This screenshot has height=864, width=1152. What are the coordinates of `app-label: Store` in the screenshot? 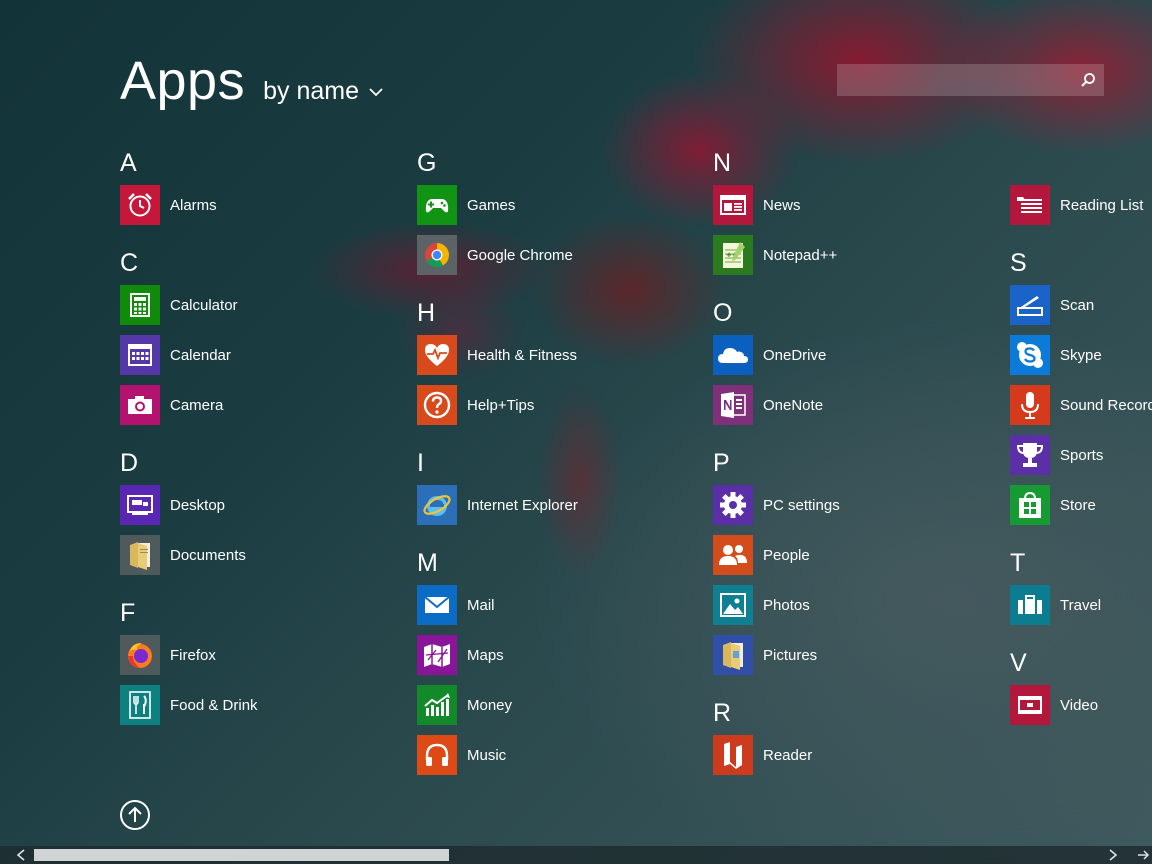 It's located at (1078, 505).